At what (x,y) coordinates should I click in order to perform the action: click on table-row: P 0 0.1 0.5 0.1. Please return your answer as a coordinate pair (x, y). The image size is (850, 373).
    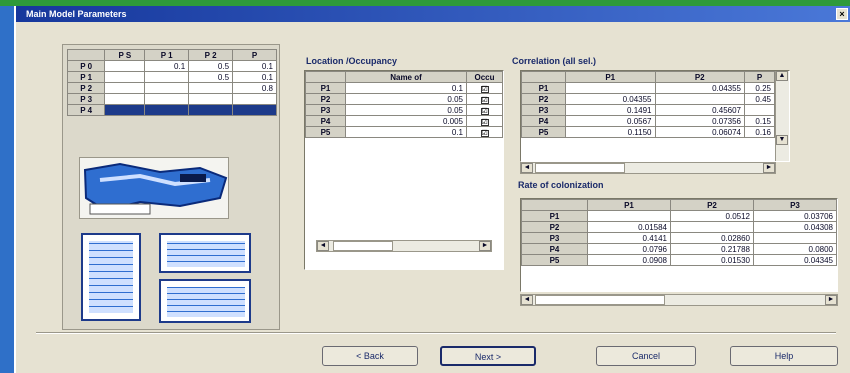
    Looking at the image, I should click on (171, 66).